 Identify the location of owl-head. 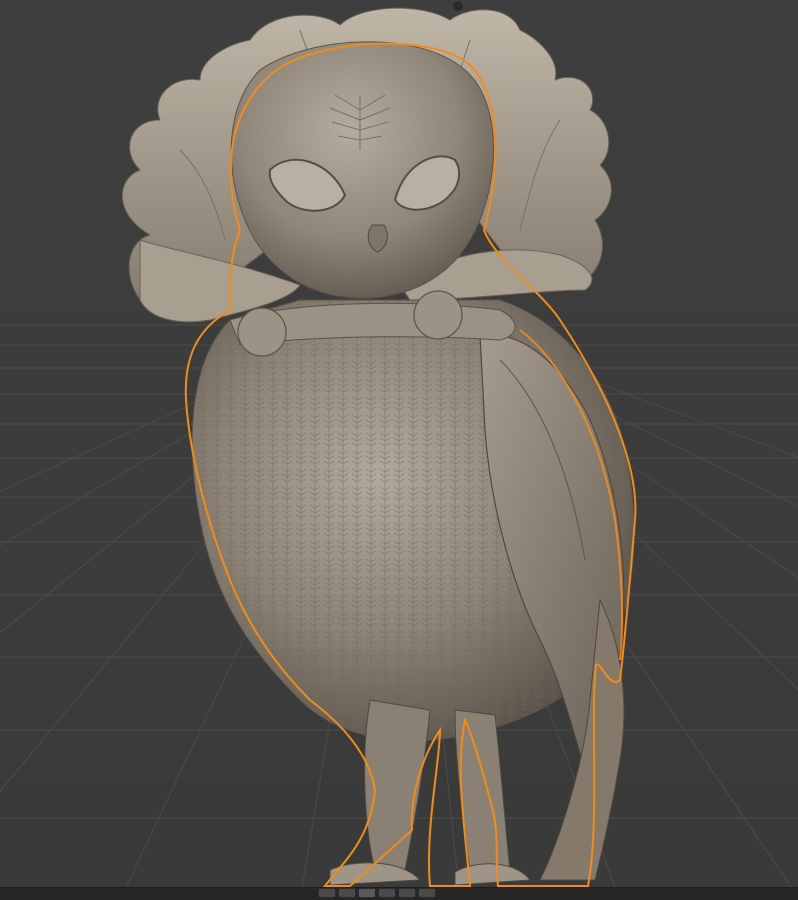
(362, 170).